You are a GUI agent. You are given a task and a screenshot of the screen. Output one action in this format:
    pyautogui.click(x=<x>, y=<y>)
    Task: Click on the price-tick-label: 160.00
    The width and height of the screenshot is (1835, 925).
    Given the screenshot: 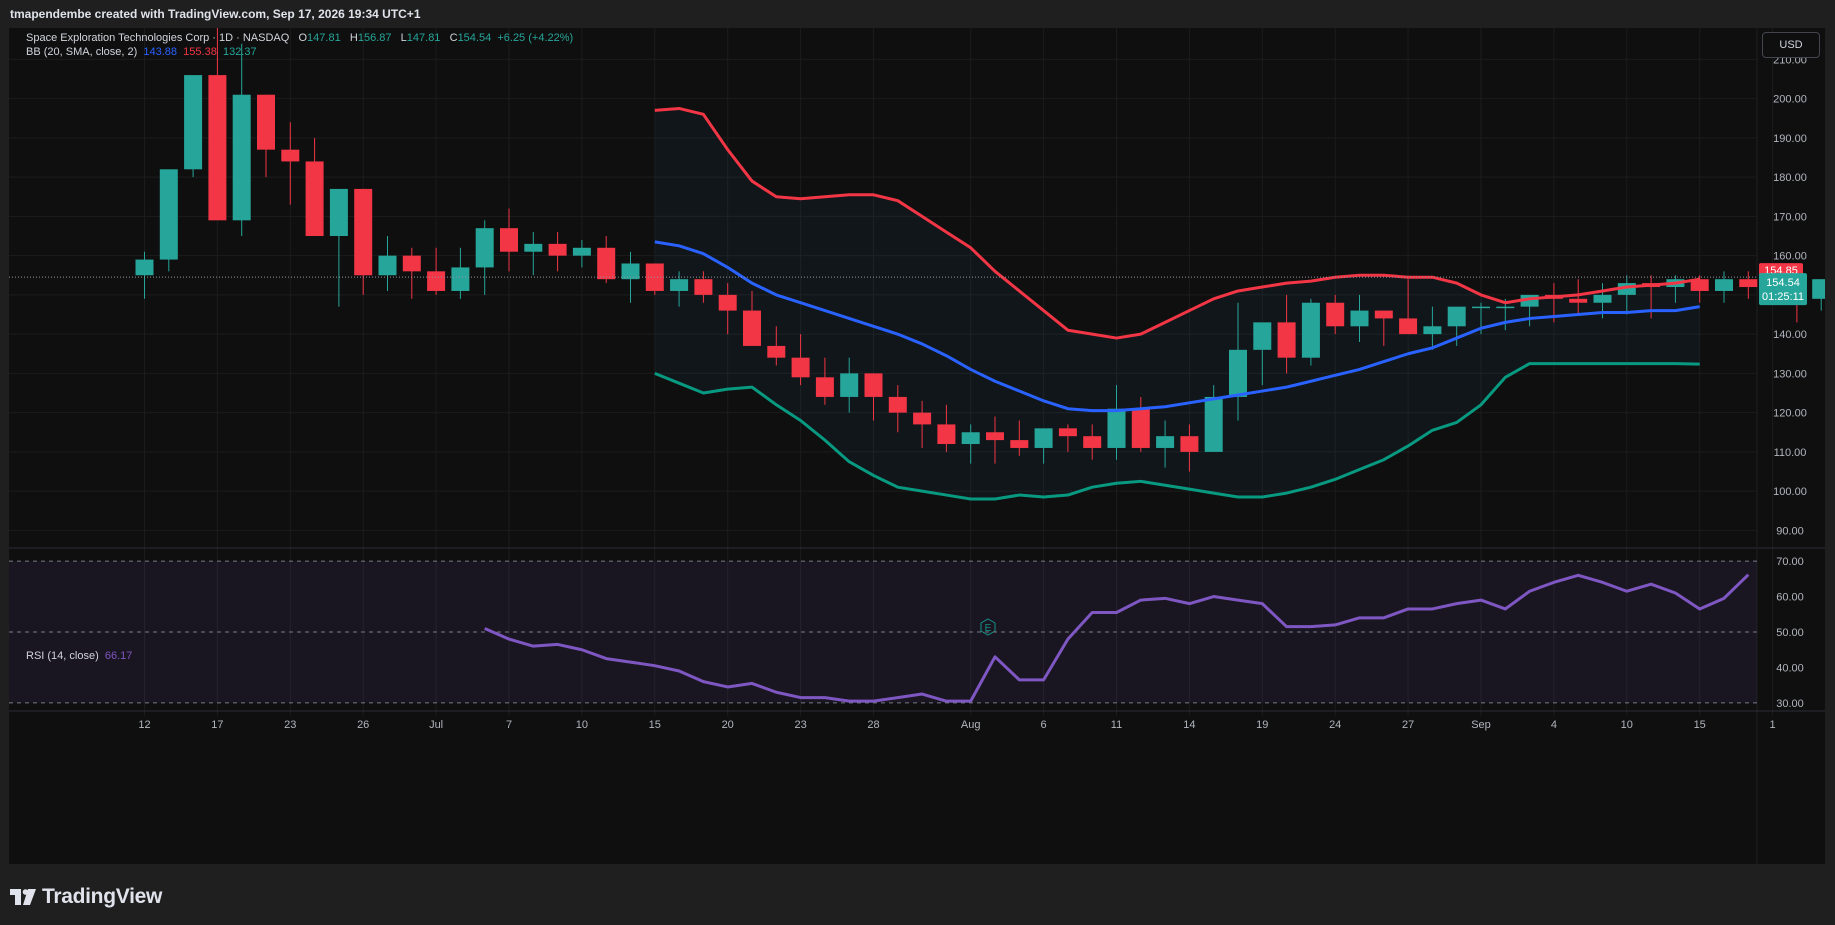 What is the action you would take?
    pyautogui.click(x=1790, y=257)
    